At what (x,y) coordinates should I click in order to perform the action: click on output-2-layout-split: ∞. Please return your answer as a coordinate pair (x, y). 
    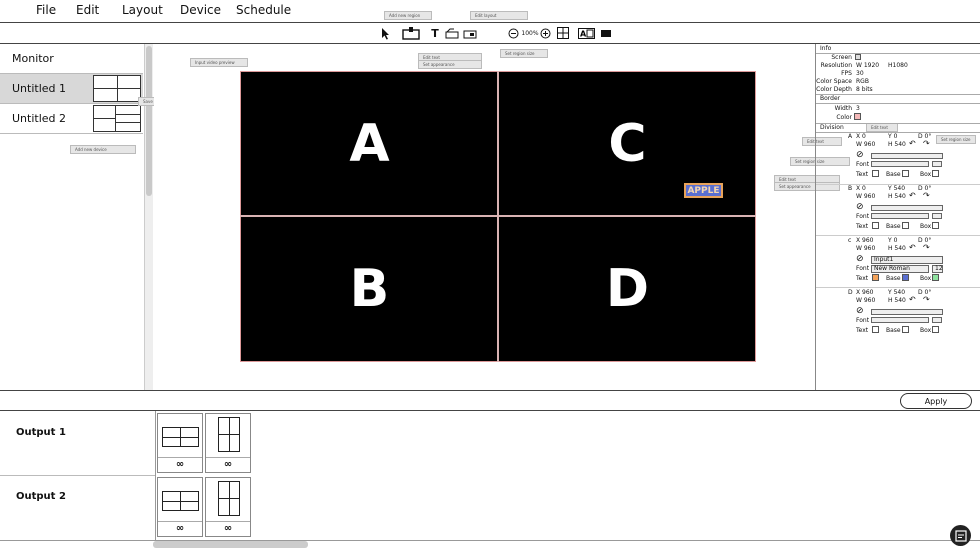
    Looking at the image, I should click on (228, 507).